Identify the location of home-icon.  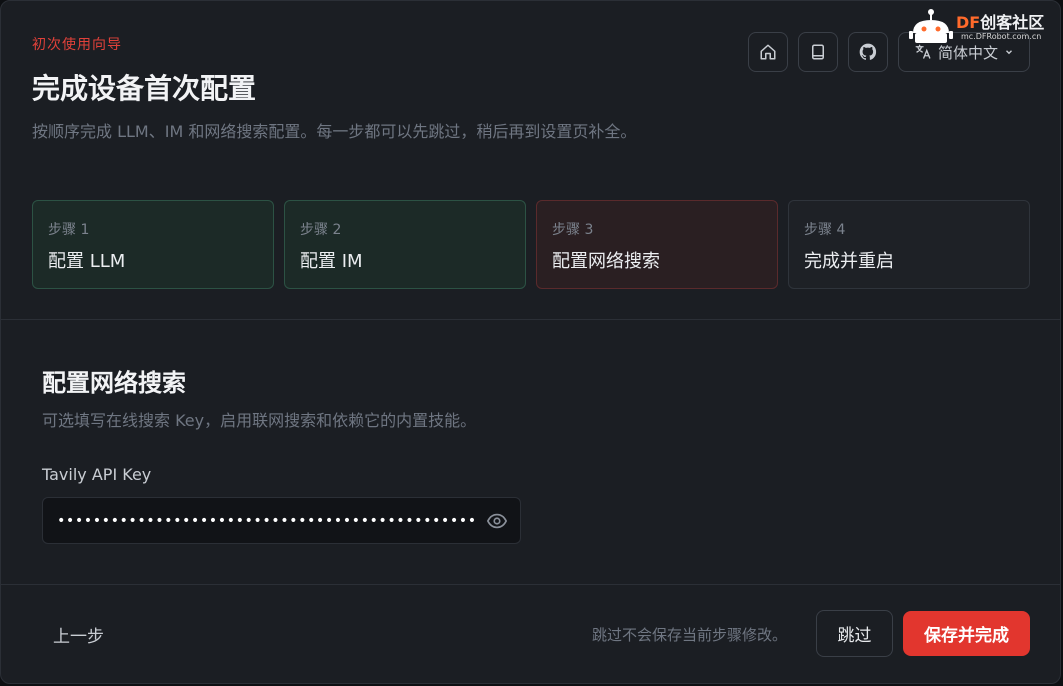
(768, 52).